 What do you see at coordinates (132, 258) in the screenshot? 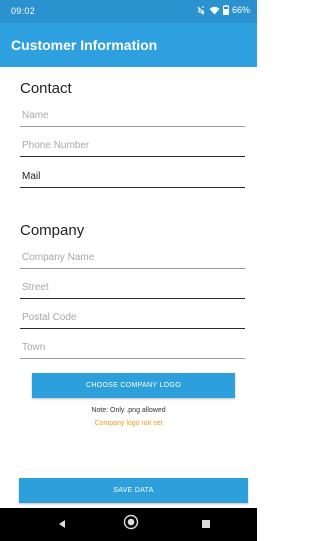
I see `company-name-field` at bounding box center [132, 258].